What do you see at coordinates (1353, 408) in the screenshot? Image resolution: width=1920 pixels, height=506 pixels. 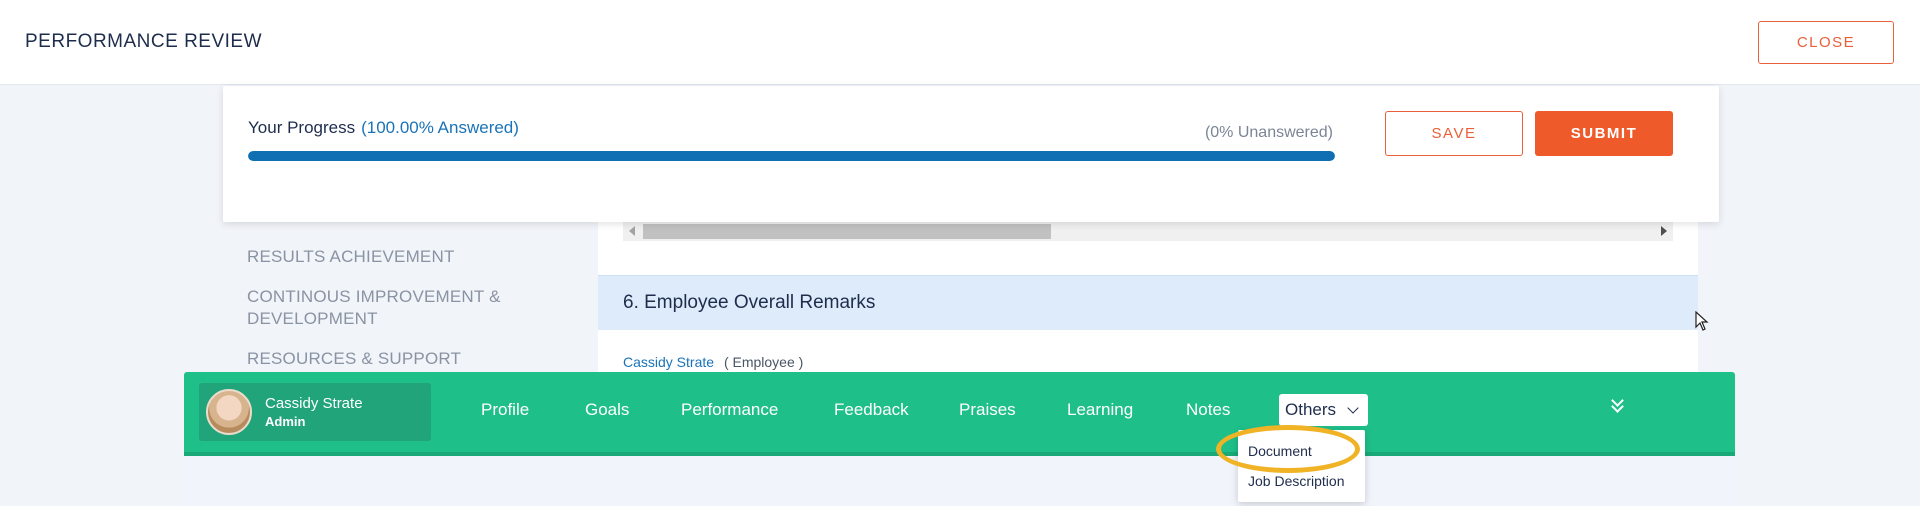 I see `chevron-down-icon` at bounding box center [1353, 408].